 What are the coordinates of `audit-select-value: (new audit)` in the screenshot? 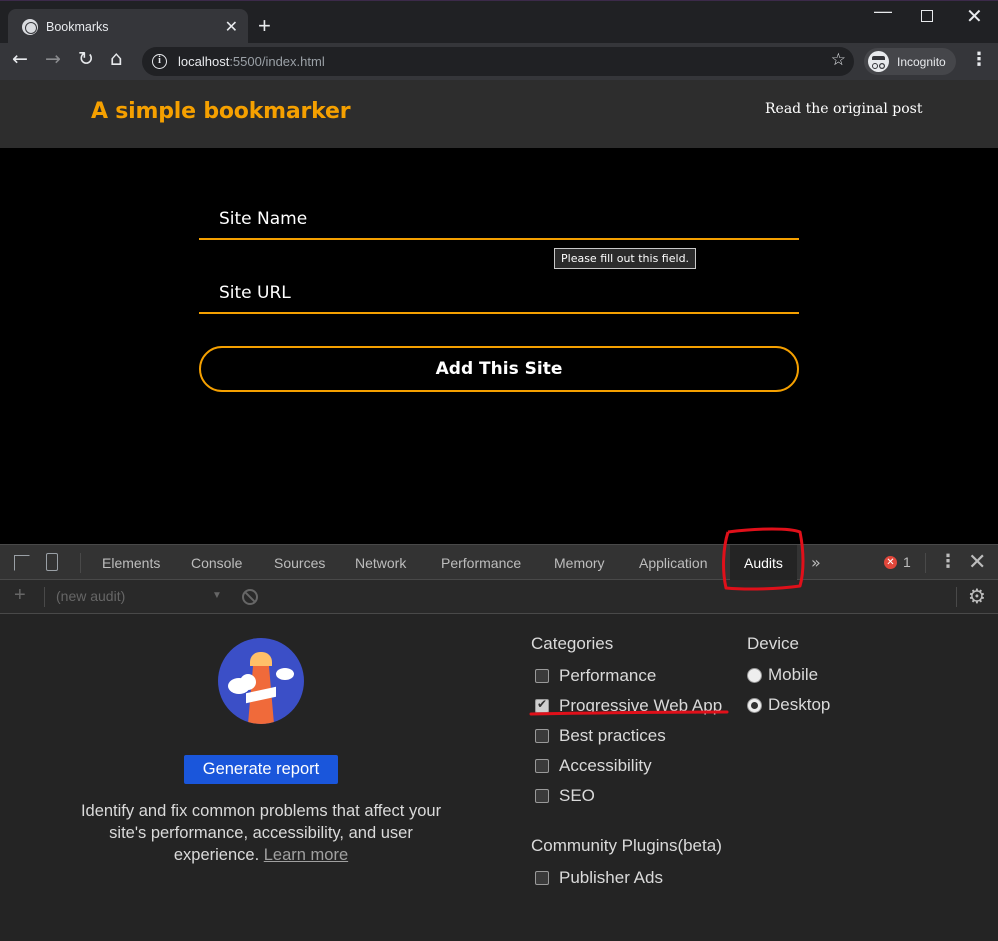 It's located at (91, 596).